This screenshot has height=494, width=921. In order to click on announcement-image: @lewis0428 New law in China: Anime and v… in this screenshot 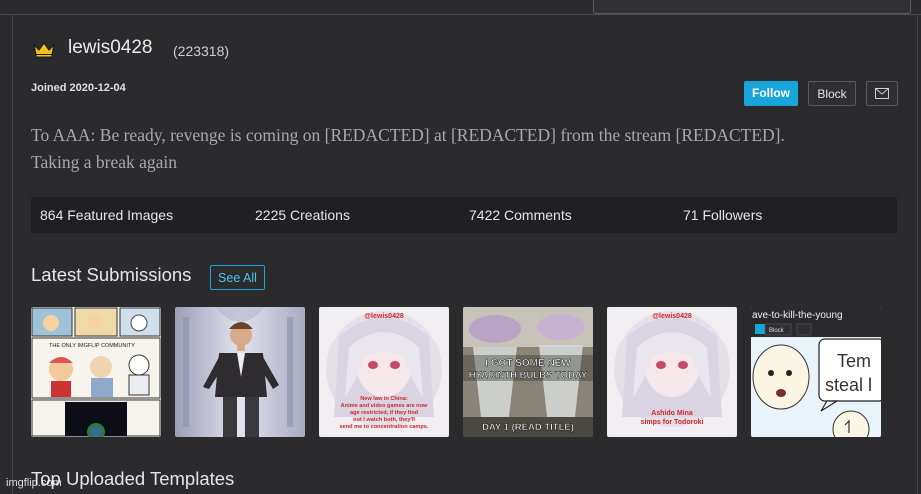, I will do `click(384, 372)`.